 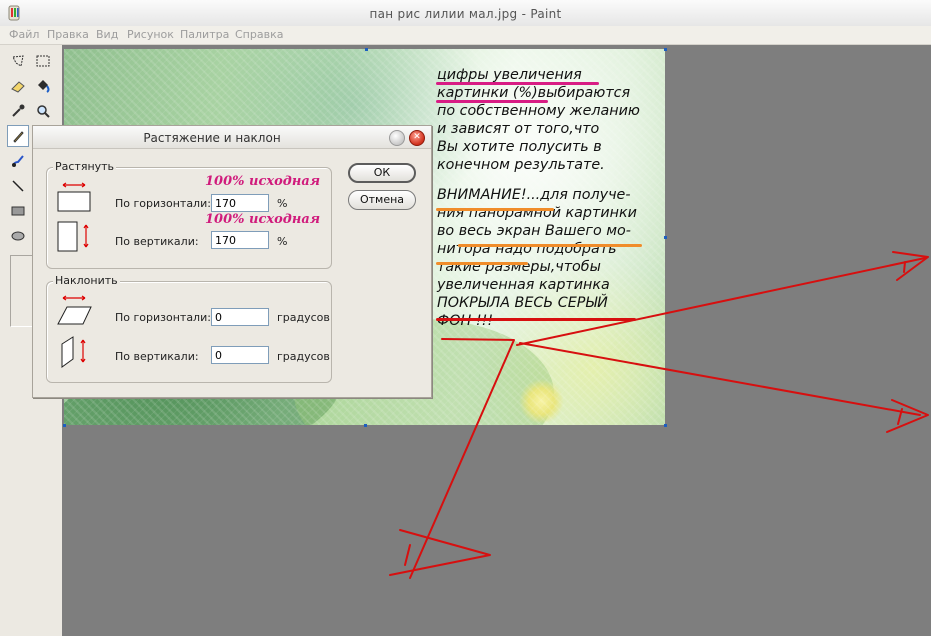 I want to click on skew-legend: Наклонить, so click(x=86, y=280).